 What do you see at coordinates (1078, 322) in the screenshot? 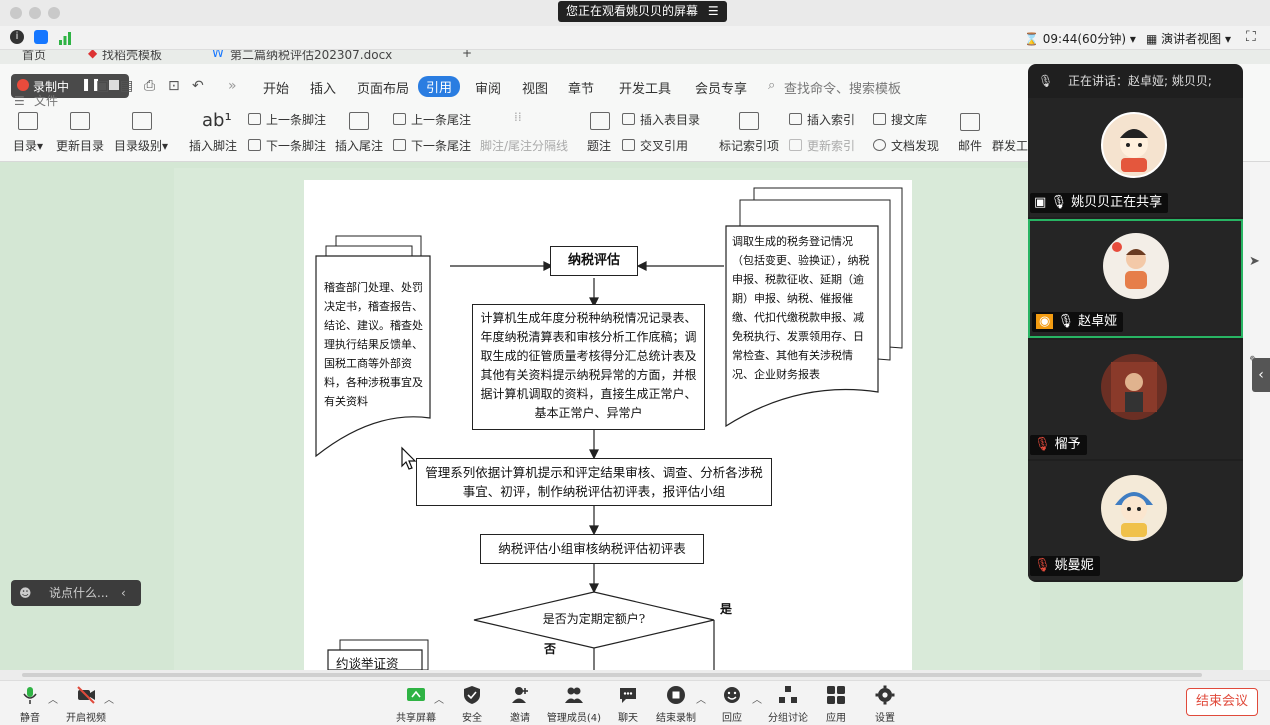
I see `participant-nameplate: ◉ 🎙 赵卓娅` at bounding box center [1078, 322].